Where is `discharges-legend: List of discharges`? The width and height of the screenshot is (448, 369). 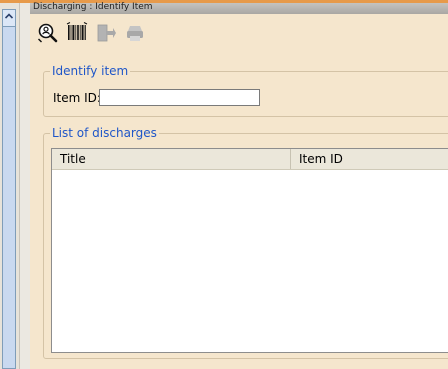
discharges-legend: List of discharges is located at coordinates (104, 133).